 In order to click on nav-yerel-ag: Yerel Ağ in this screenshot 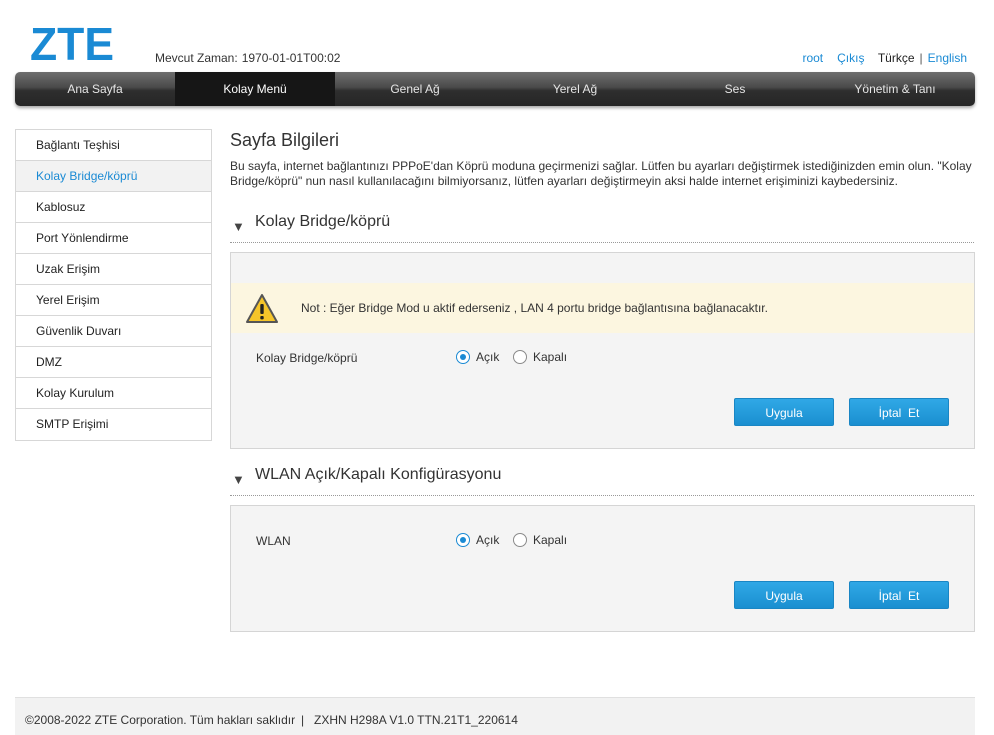, I will do `click(575, 89)`.